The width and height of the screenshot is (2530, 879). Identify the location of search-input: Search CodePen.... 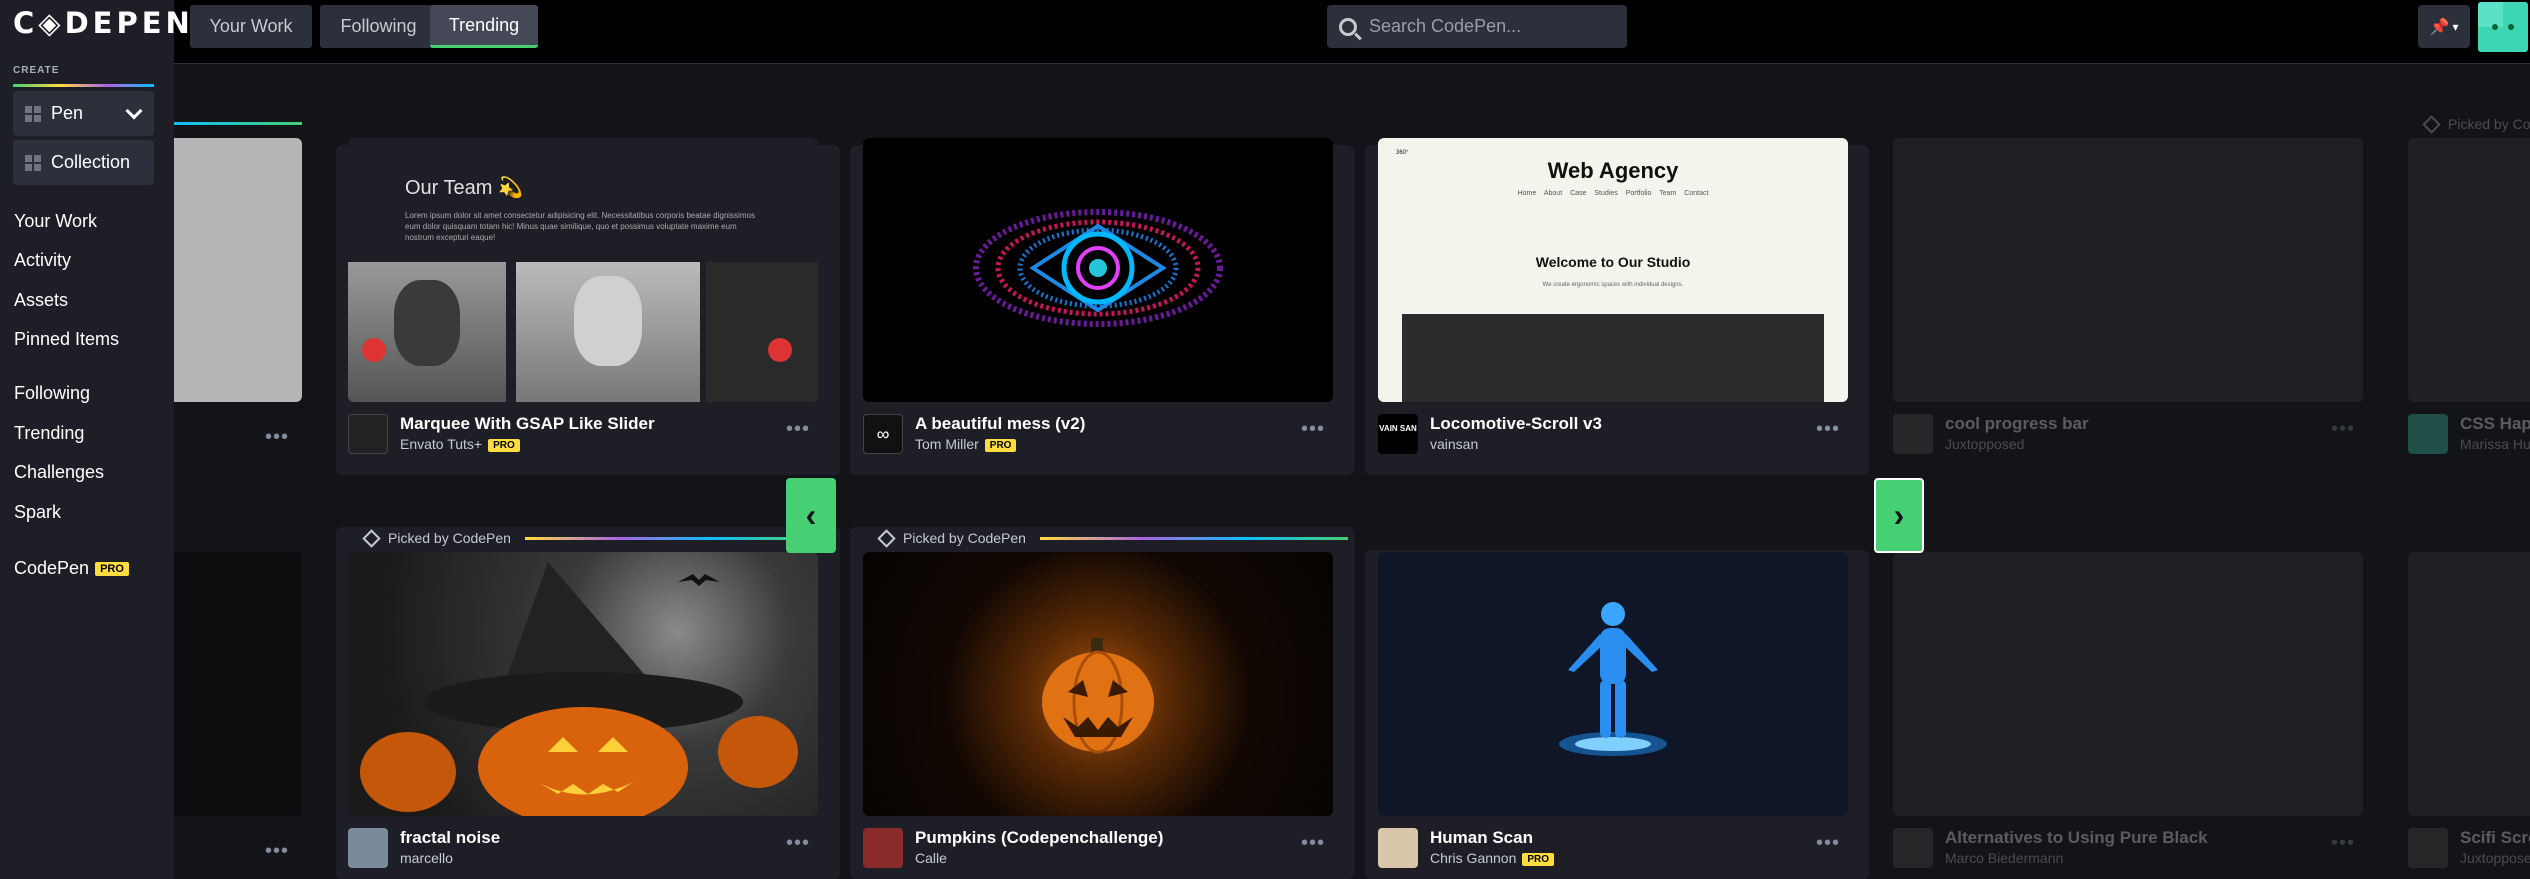
(1477, 26).